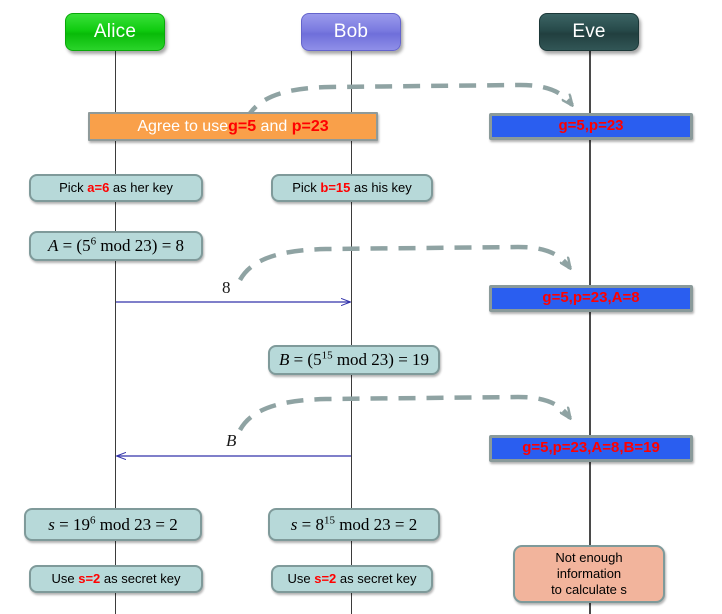 Image resolution: width=722 pixels, height=614 pixels. I want to click on alice-compute-A-formula: A = (56 mod 23) = 8, so click(116, 245).